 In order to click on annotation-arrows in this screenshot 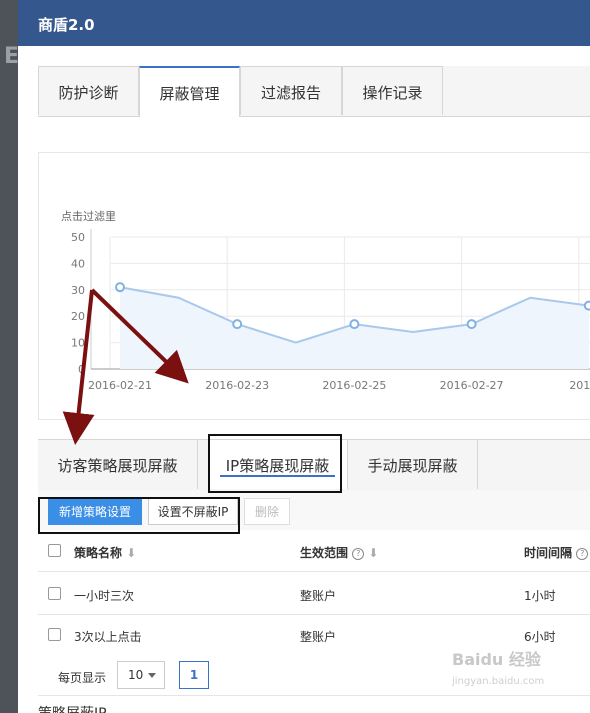, I will do `click(125, 366)`.